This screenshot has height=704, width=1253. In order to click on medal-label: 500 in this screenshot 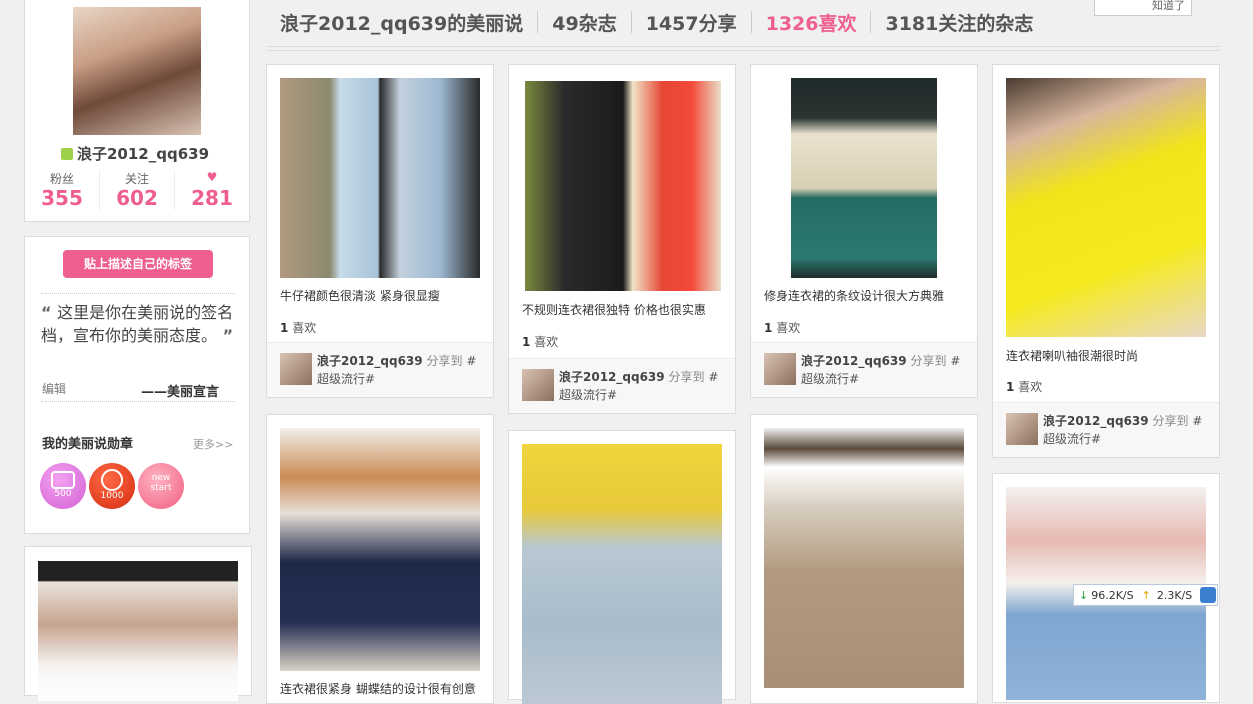, I will do `click(63, 494)`.